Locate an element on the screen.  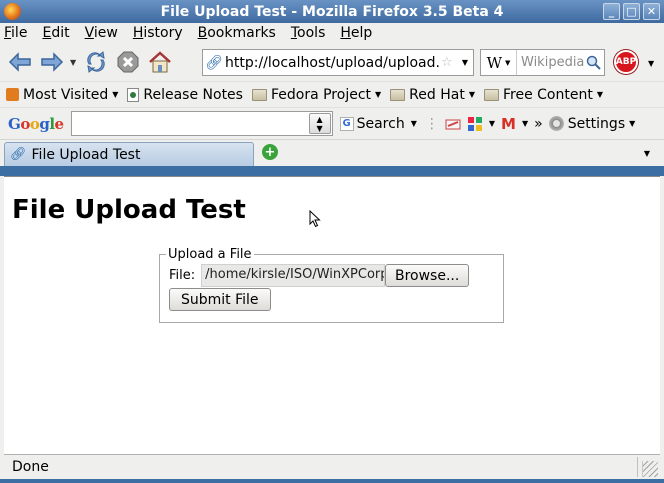
search-engine-selector: W ▼ is located at coordinates (499, 62).